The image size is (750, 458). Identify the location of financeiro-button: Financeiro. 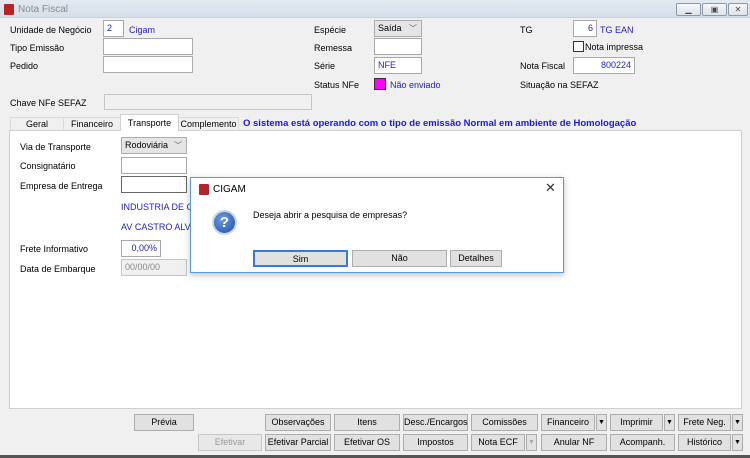
(568, 422).